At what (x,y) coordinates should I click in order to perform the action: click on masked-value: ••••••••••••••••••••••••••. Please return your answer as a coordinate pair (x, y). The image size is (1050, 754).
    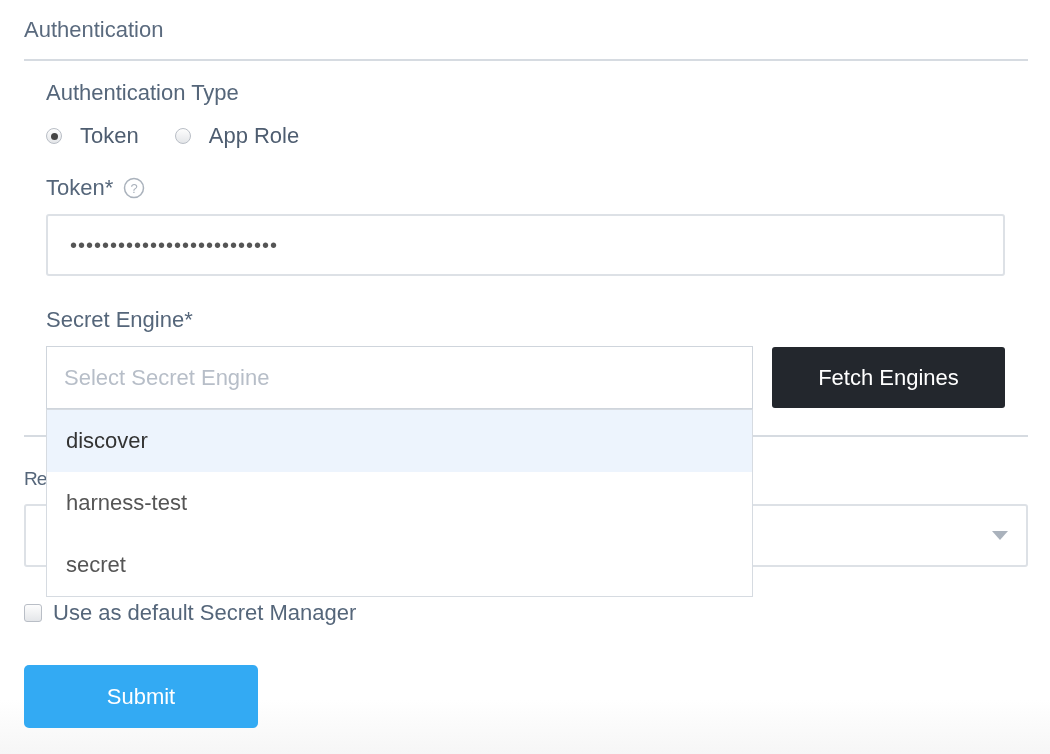
    Looking at the image, I should click on (174, 245).